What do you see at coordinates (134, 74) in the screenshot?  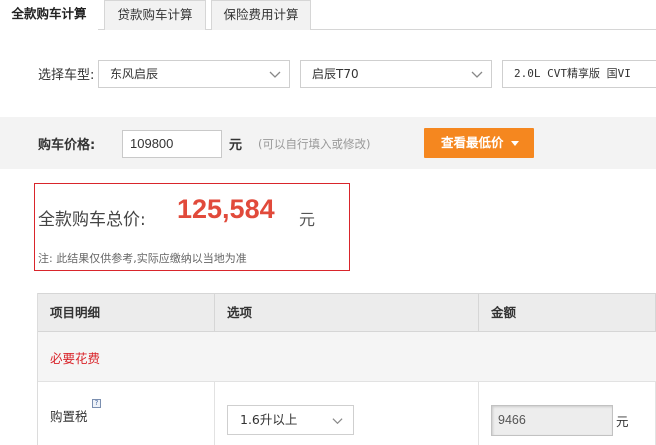 I see `brand-dropdown-value: 东风启辰` at bounding box center [134, 74].